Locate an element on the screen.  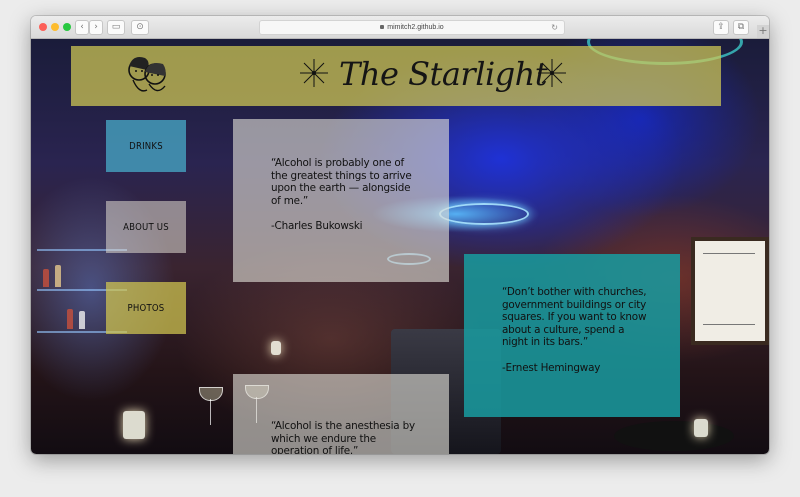
address-bar: mimitch2.github.io ↻ is located at coordinates (412, 27).